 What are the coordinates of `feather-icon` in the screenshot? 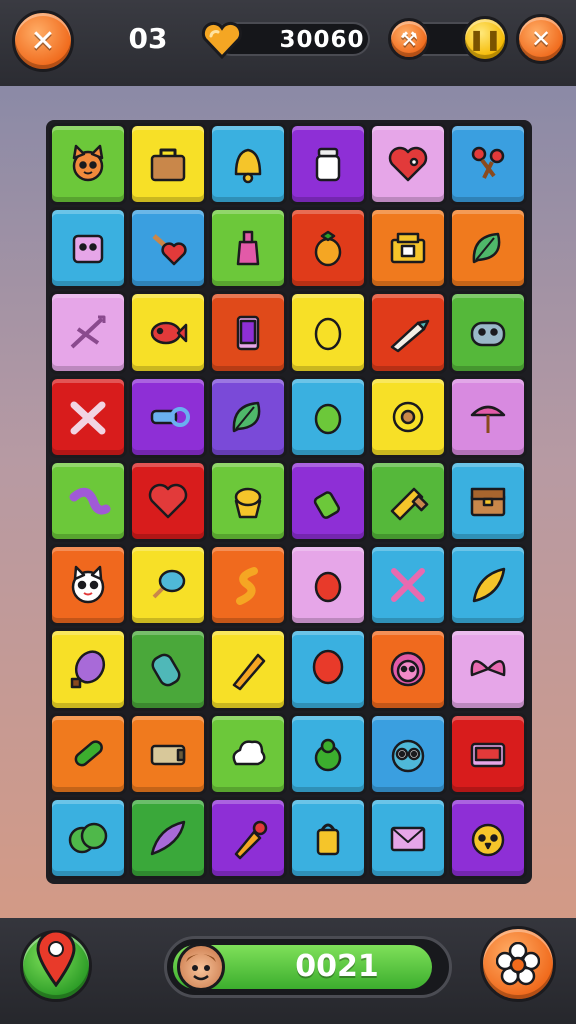 It's located at (168, 838).